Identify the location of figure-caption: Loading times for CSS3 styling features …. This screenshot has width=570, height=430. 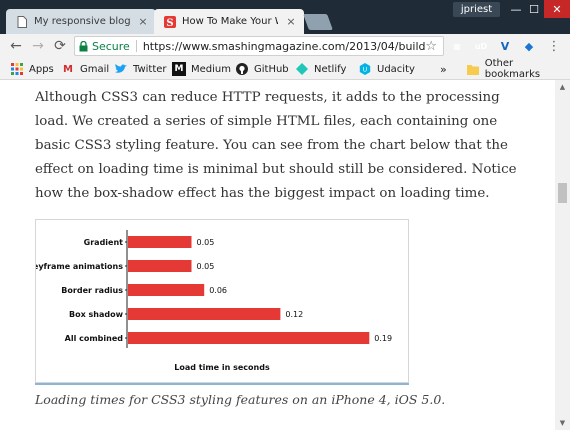
(240, 399).